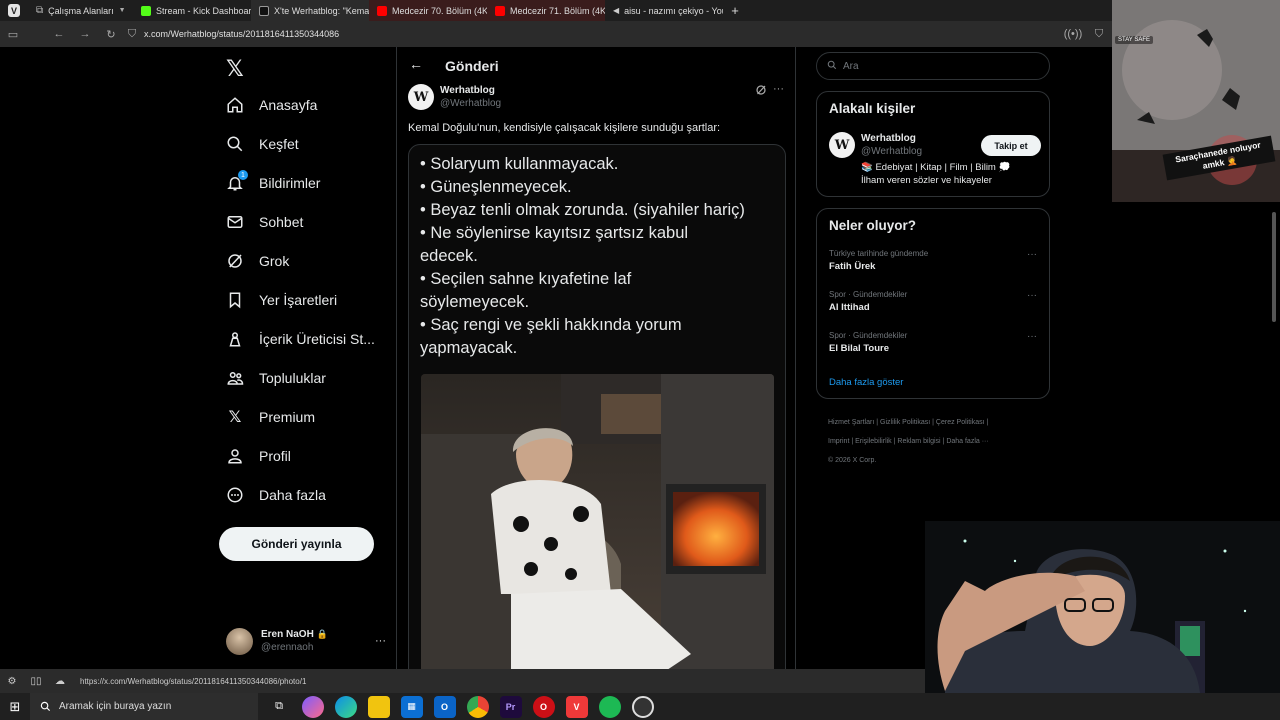 The width and height of the screenshot is (1280, 720). I want to click on scrollbar-thumb, so click(1274, 267).